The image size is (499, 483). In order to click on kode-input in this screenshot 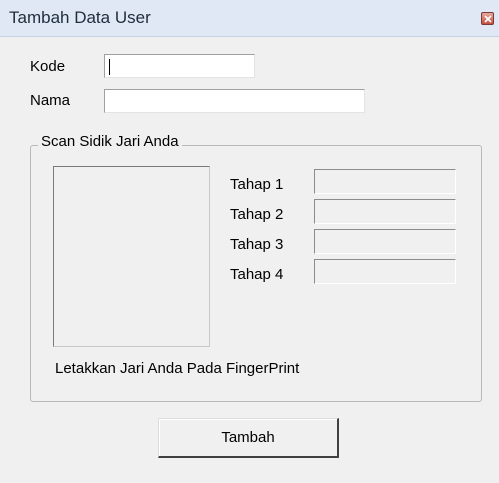, I will do `click(179, 66)`.